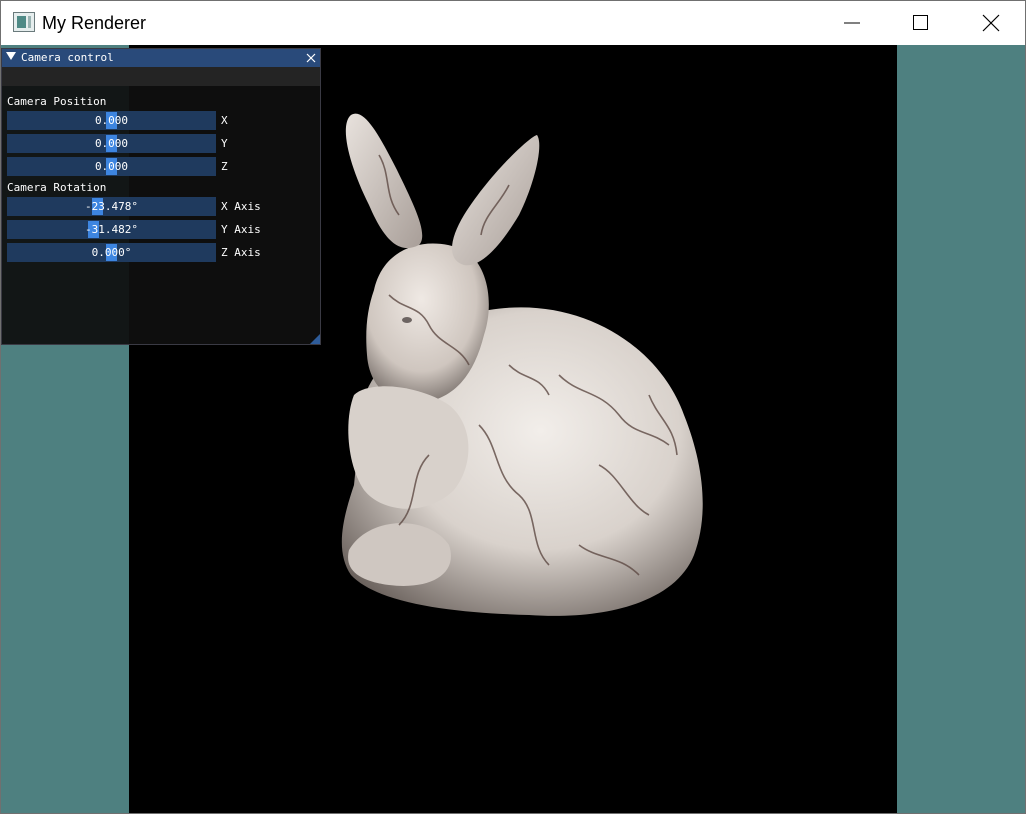 The image size is (1026, 814). I want to click on position-x-slider: 0.000, so click(111, 120).